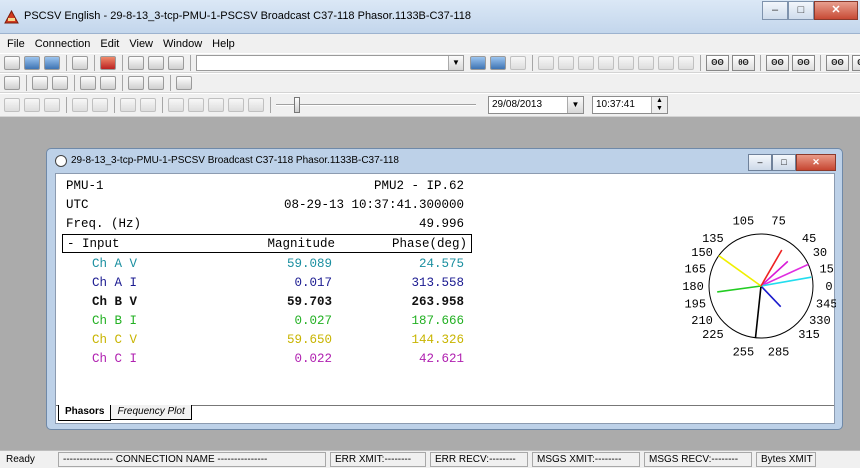 The width and height of the screenshot is (860, 468). What do you see at coordinates (828, 287) in the screenshot?
I see `dial-label: 0` at bounding box center [828, 287].